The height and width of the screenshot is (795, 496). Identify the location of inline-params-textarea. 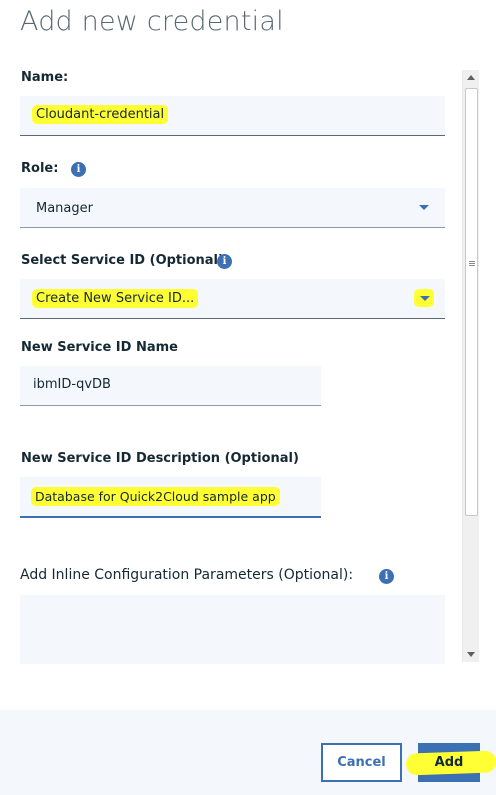
(232, 629).